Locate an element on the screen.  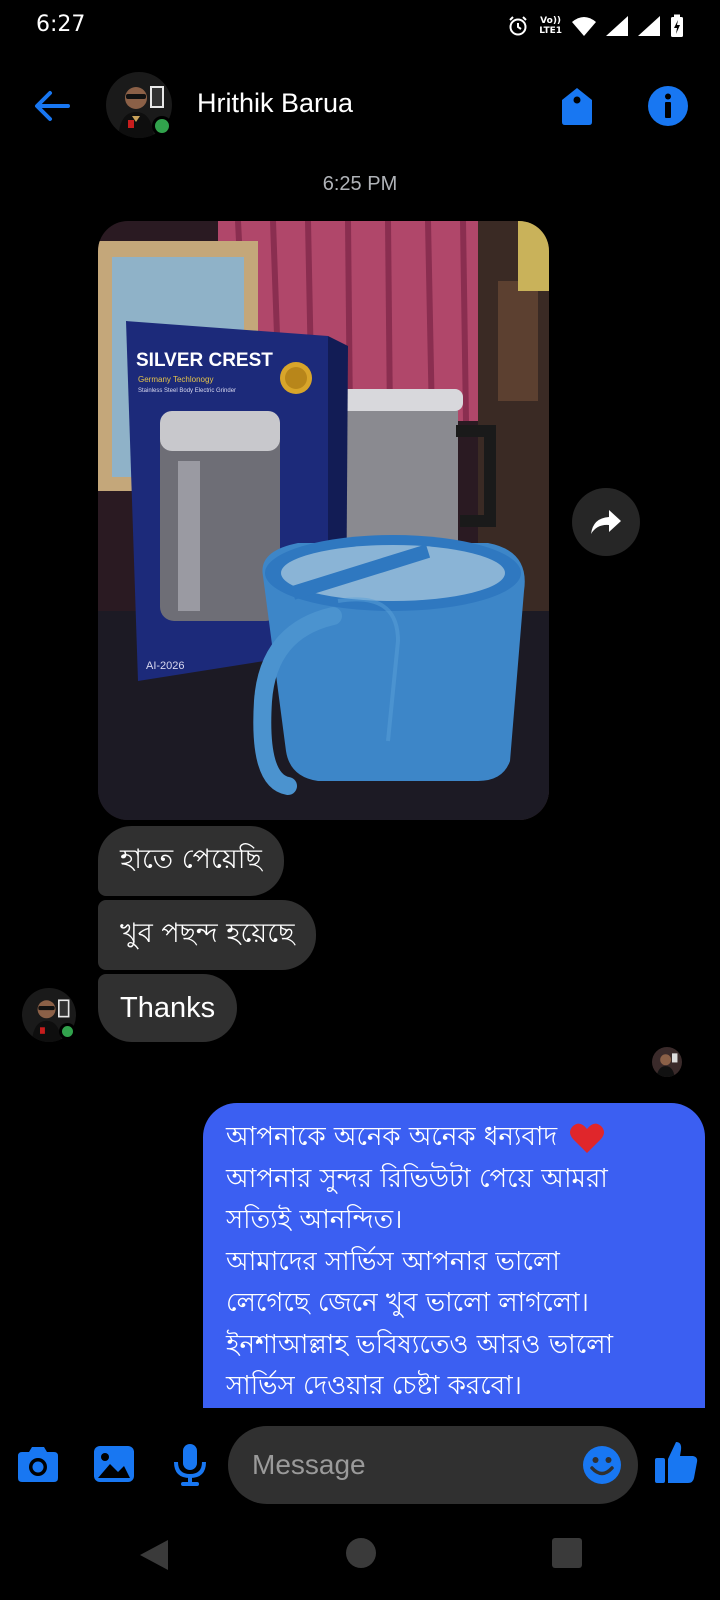
incoming-message: খুব পছন্দ হয়েছে is located at coordinates (207, 935).